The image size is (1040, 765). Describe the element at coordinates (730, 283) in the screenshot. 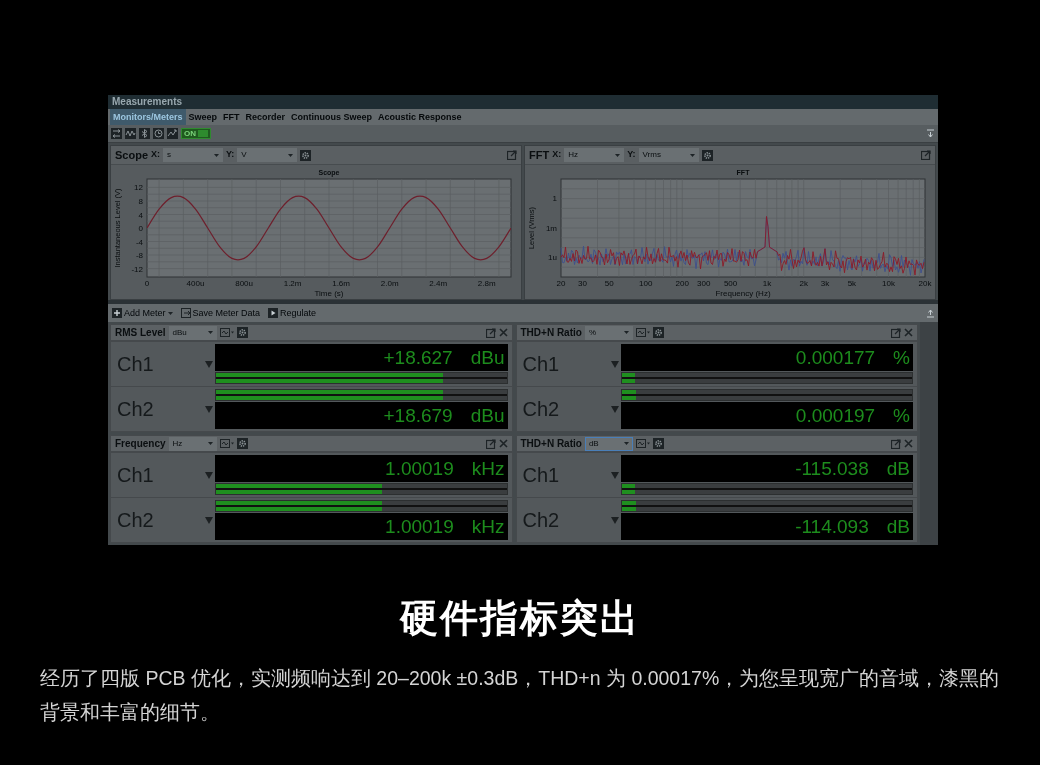

I see `axis-tick-label: 500` at that location.